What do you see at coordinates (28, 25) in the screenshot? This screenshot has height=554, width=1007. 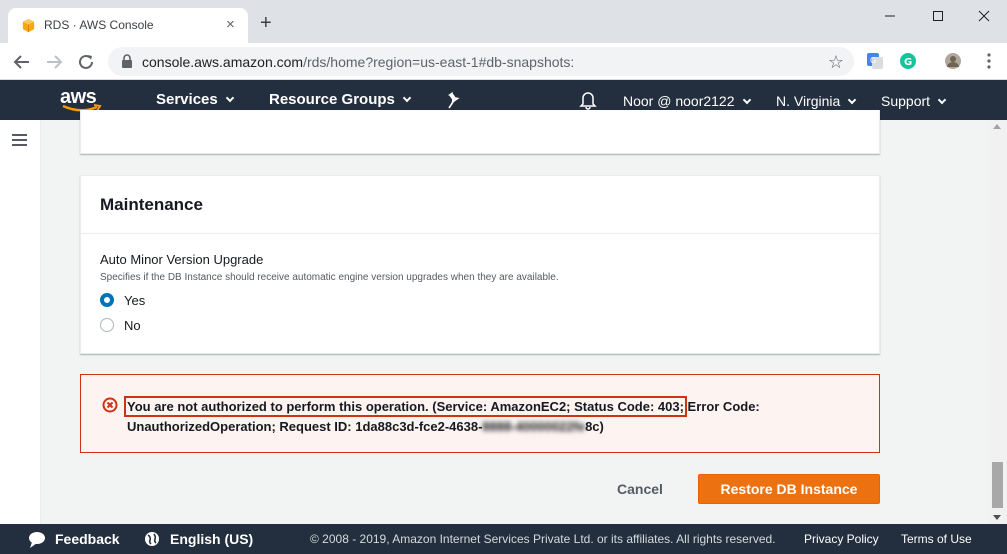 I see `aws-favicon-icon` at bounding box center [28, 25].